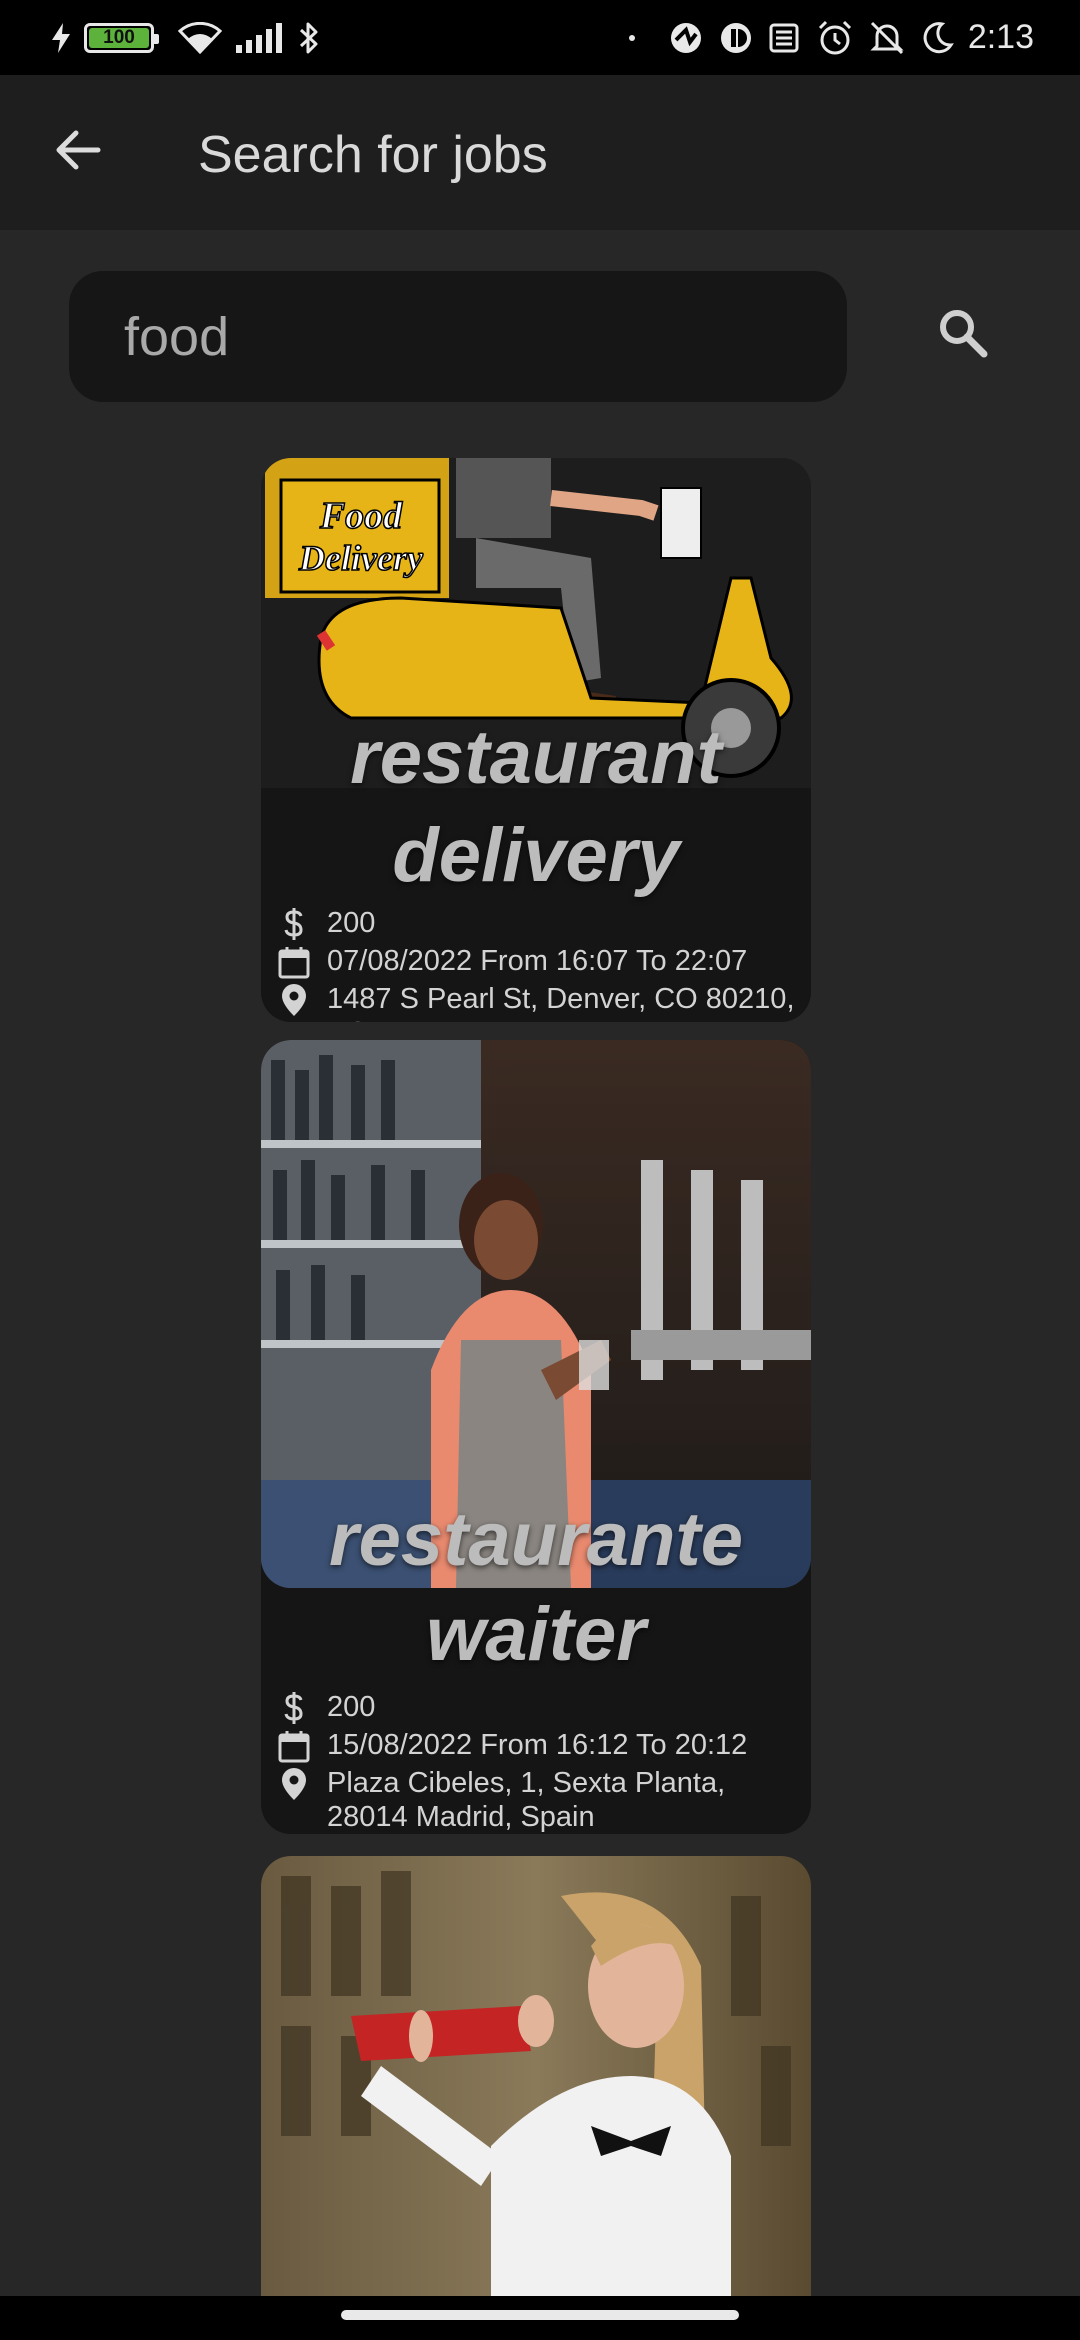  I want to click on search-button, so click(962, 335).